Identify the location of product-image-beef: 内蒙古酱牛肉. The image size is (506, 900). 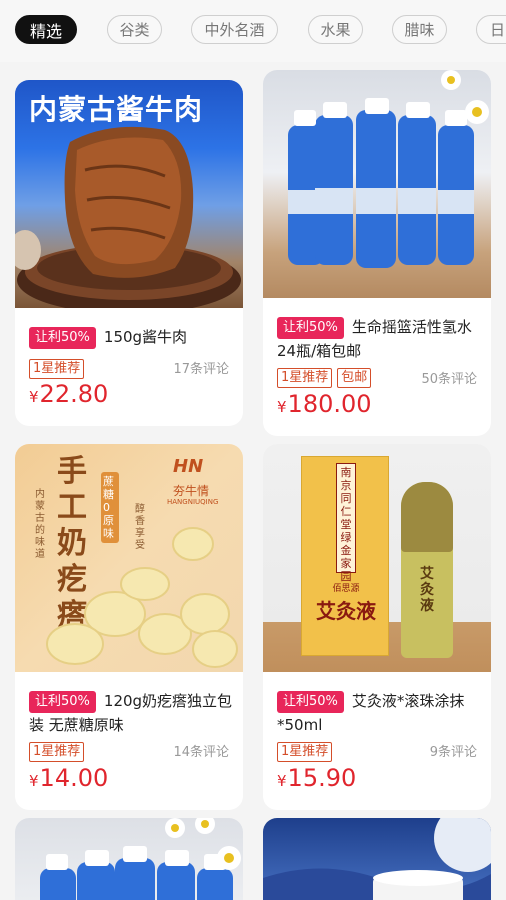
(129, 194).